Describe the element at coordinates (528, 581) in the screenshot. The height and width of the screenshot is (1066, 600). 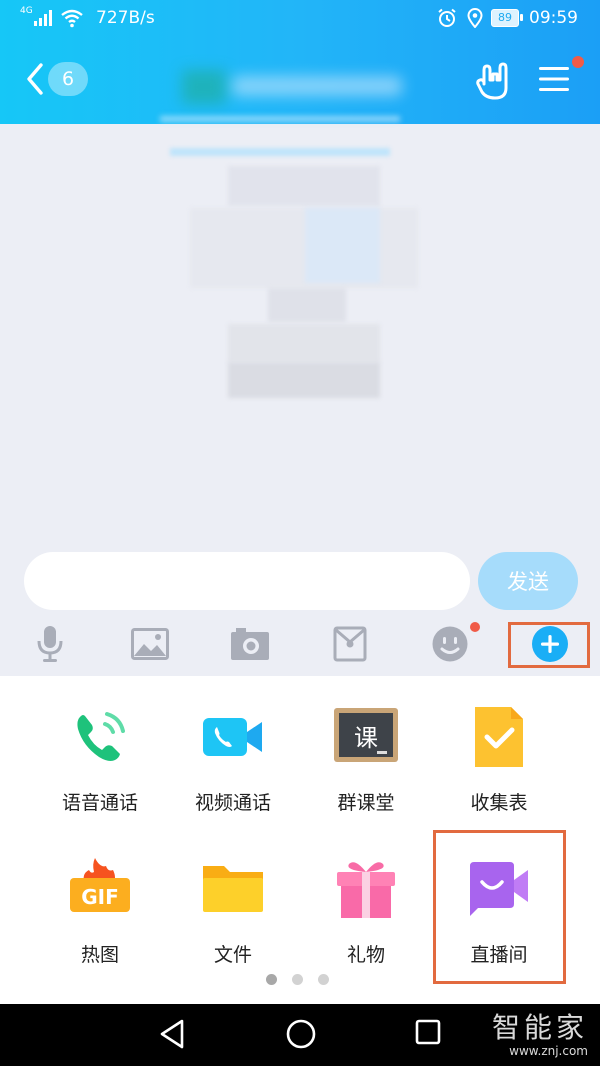
I see `send-button: 发送` at that location.